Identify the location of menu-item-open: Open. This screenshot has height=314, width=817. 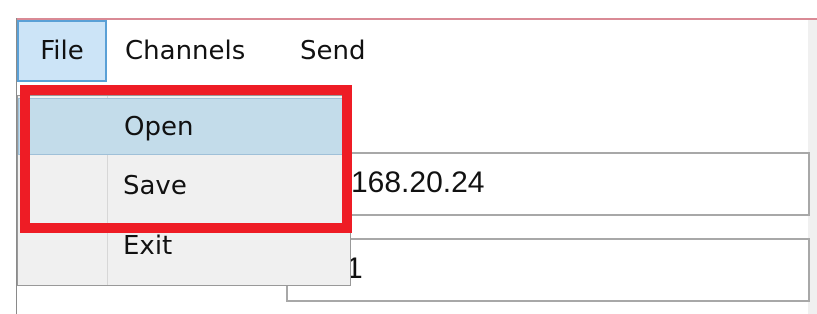
(184, 126).